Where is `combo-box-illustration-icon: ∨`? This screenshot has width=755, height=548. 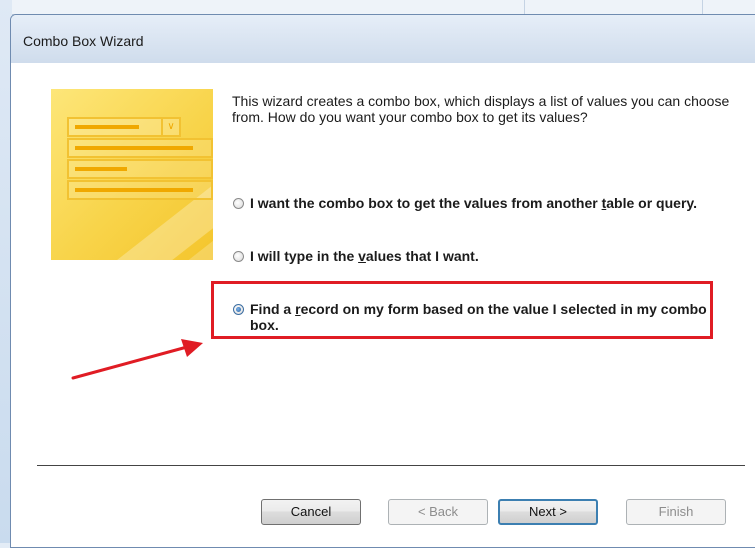 combo-box-illustration-icon: ∨ is located at coordinates (132, 174).